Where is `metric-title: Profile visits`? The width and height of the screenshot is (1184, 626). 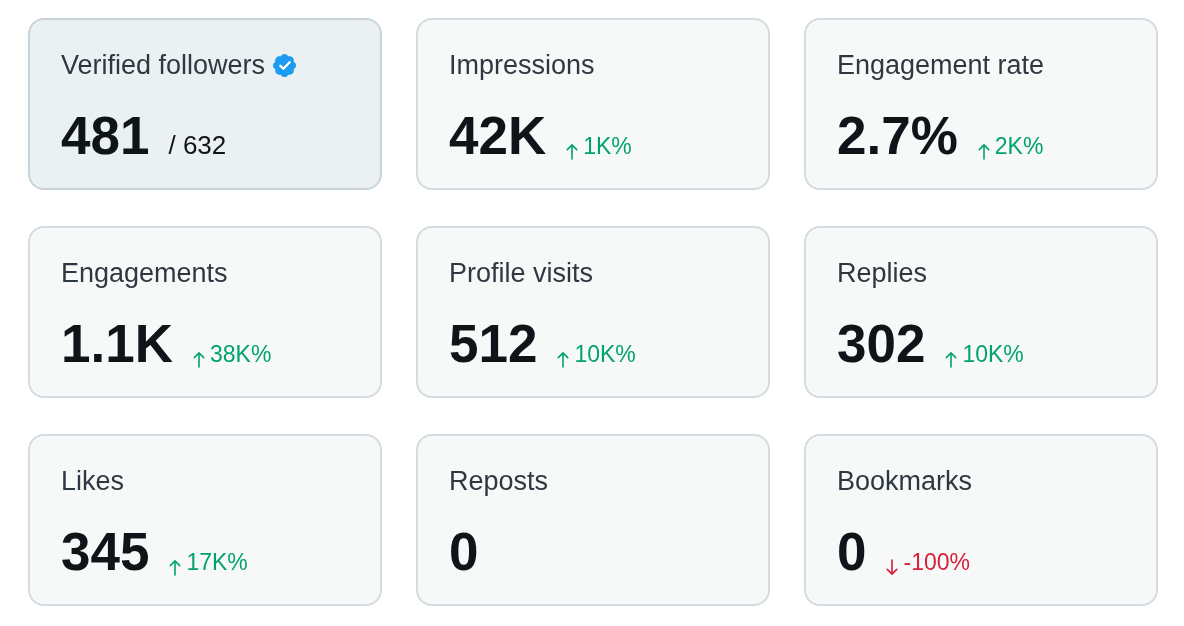 metric-title: Profile visits is located at coordinates (521, 273).